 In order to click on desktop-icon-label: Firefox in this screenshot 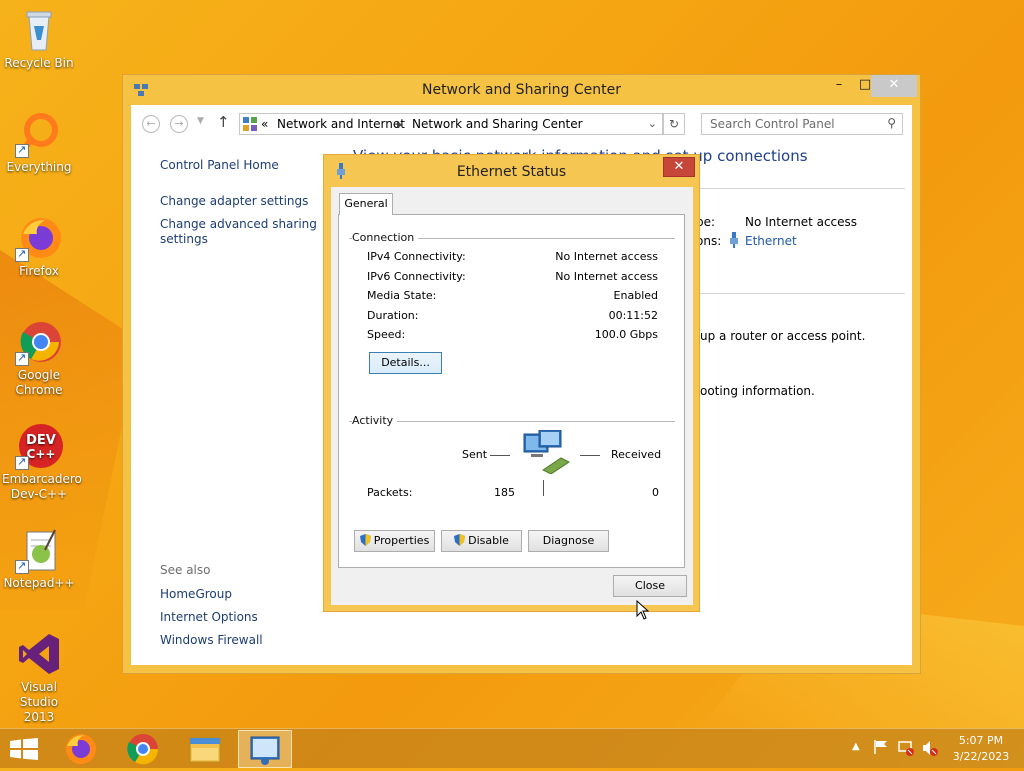, I will do `click(39, 271)`.